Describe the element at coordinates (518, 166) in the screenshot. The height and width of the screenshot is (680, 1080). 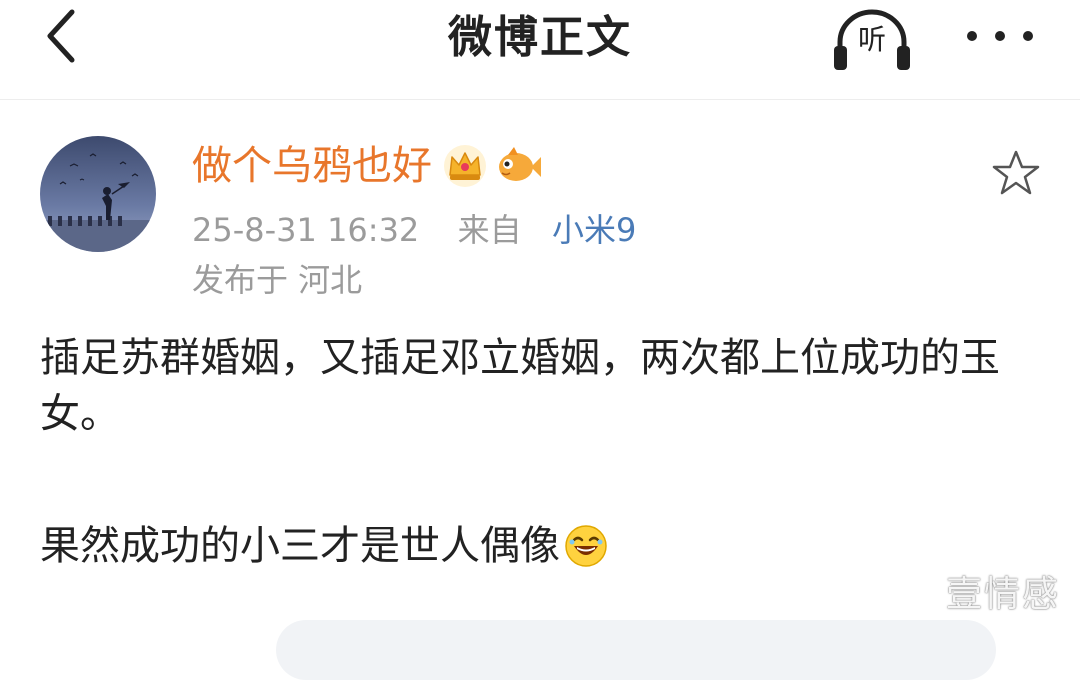
I see `fish-badge-icon` at that location.